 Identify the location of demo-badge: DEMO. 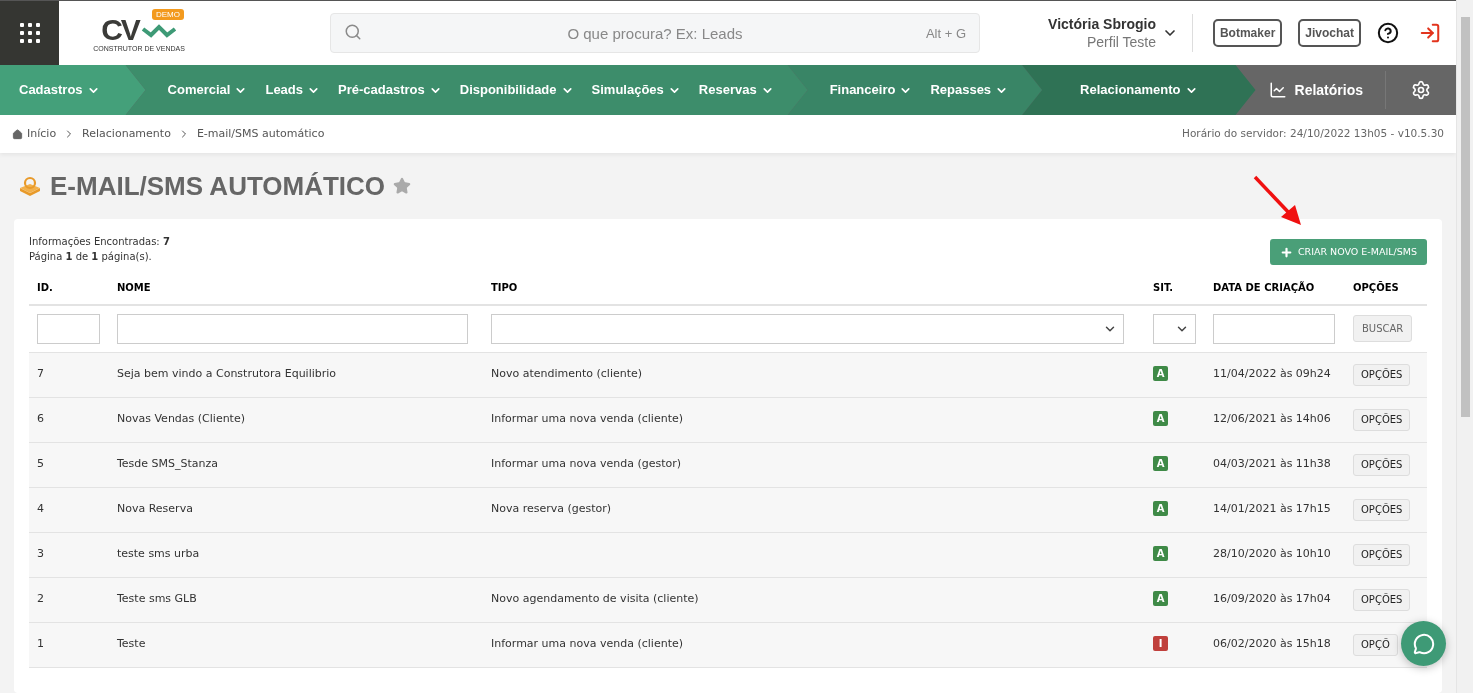
(168, 14).